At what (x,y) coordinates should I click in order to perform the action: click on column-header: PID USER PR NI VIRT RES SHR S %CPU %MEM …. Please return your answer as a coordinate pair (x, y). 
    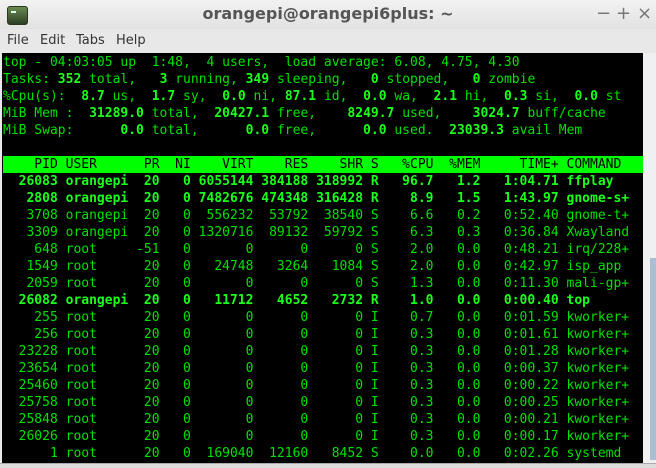
    Looking at the image, I should click on (323, 164).